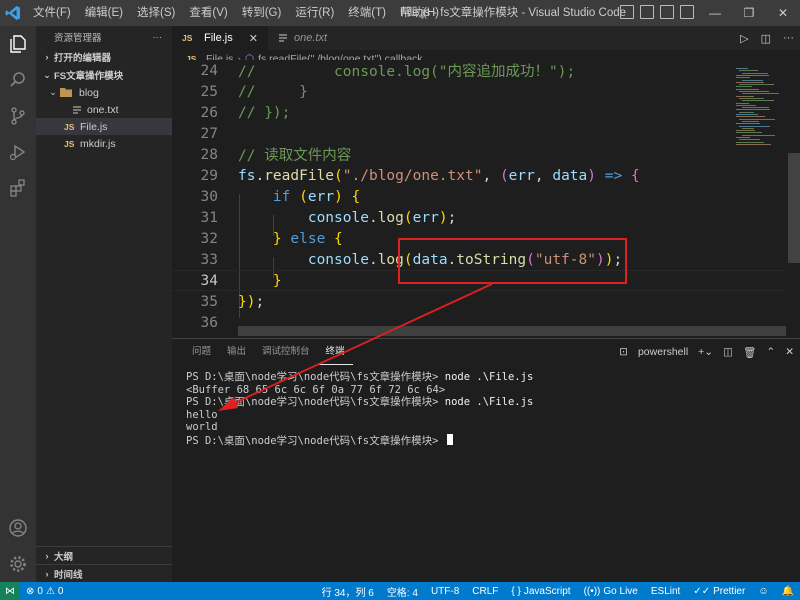 The width and height of the screenshot is (800, 600). What do you see at coordinates (382, 217) in the screenshot?
I see `code-text: console.log(err);` at bounding box center [382, 217].